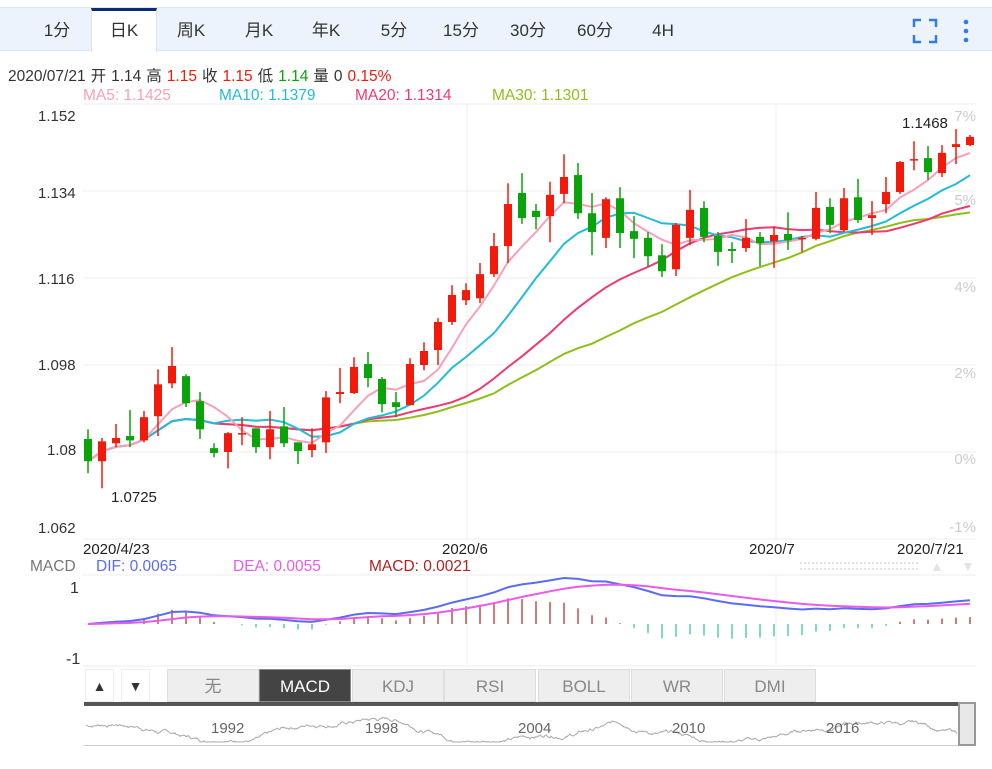  I want to click on navigator-year: 2010, so click(689, 728).